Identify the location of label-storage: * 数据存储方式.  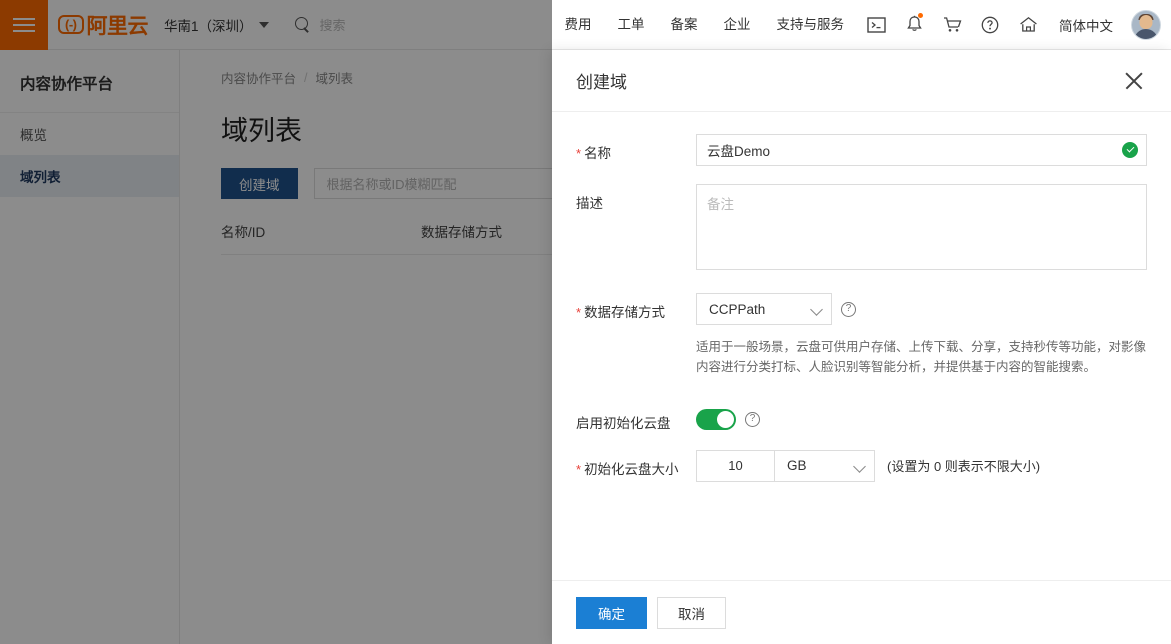
(636, 307).